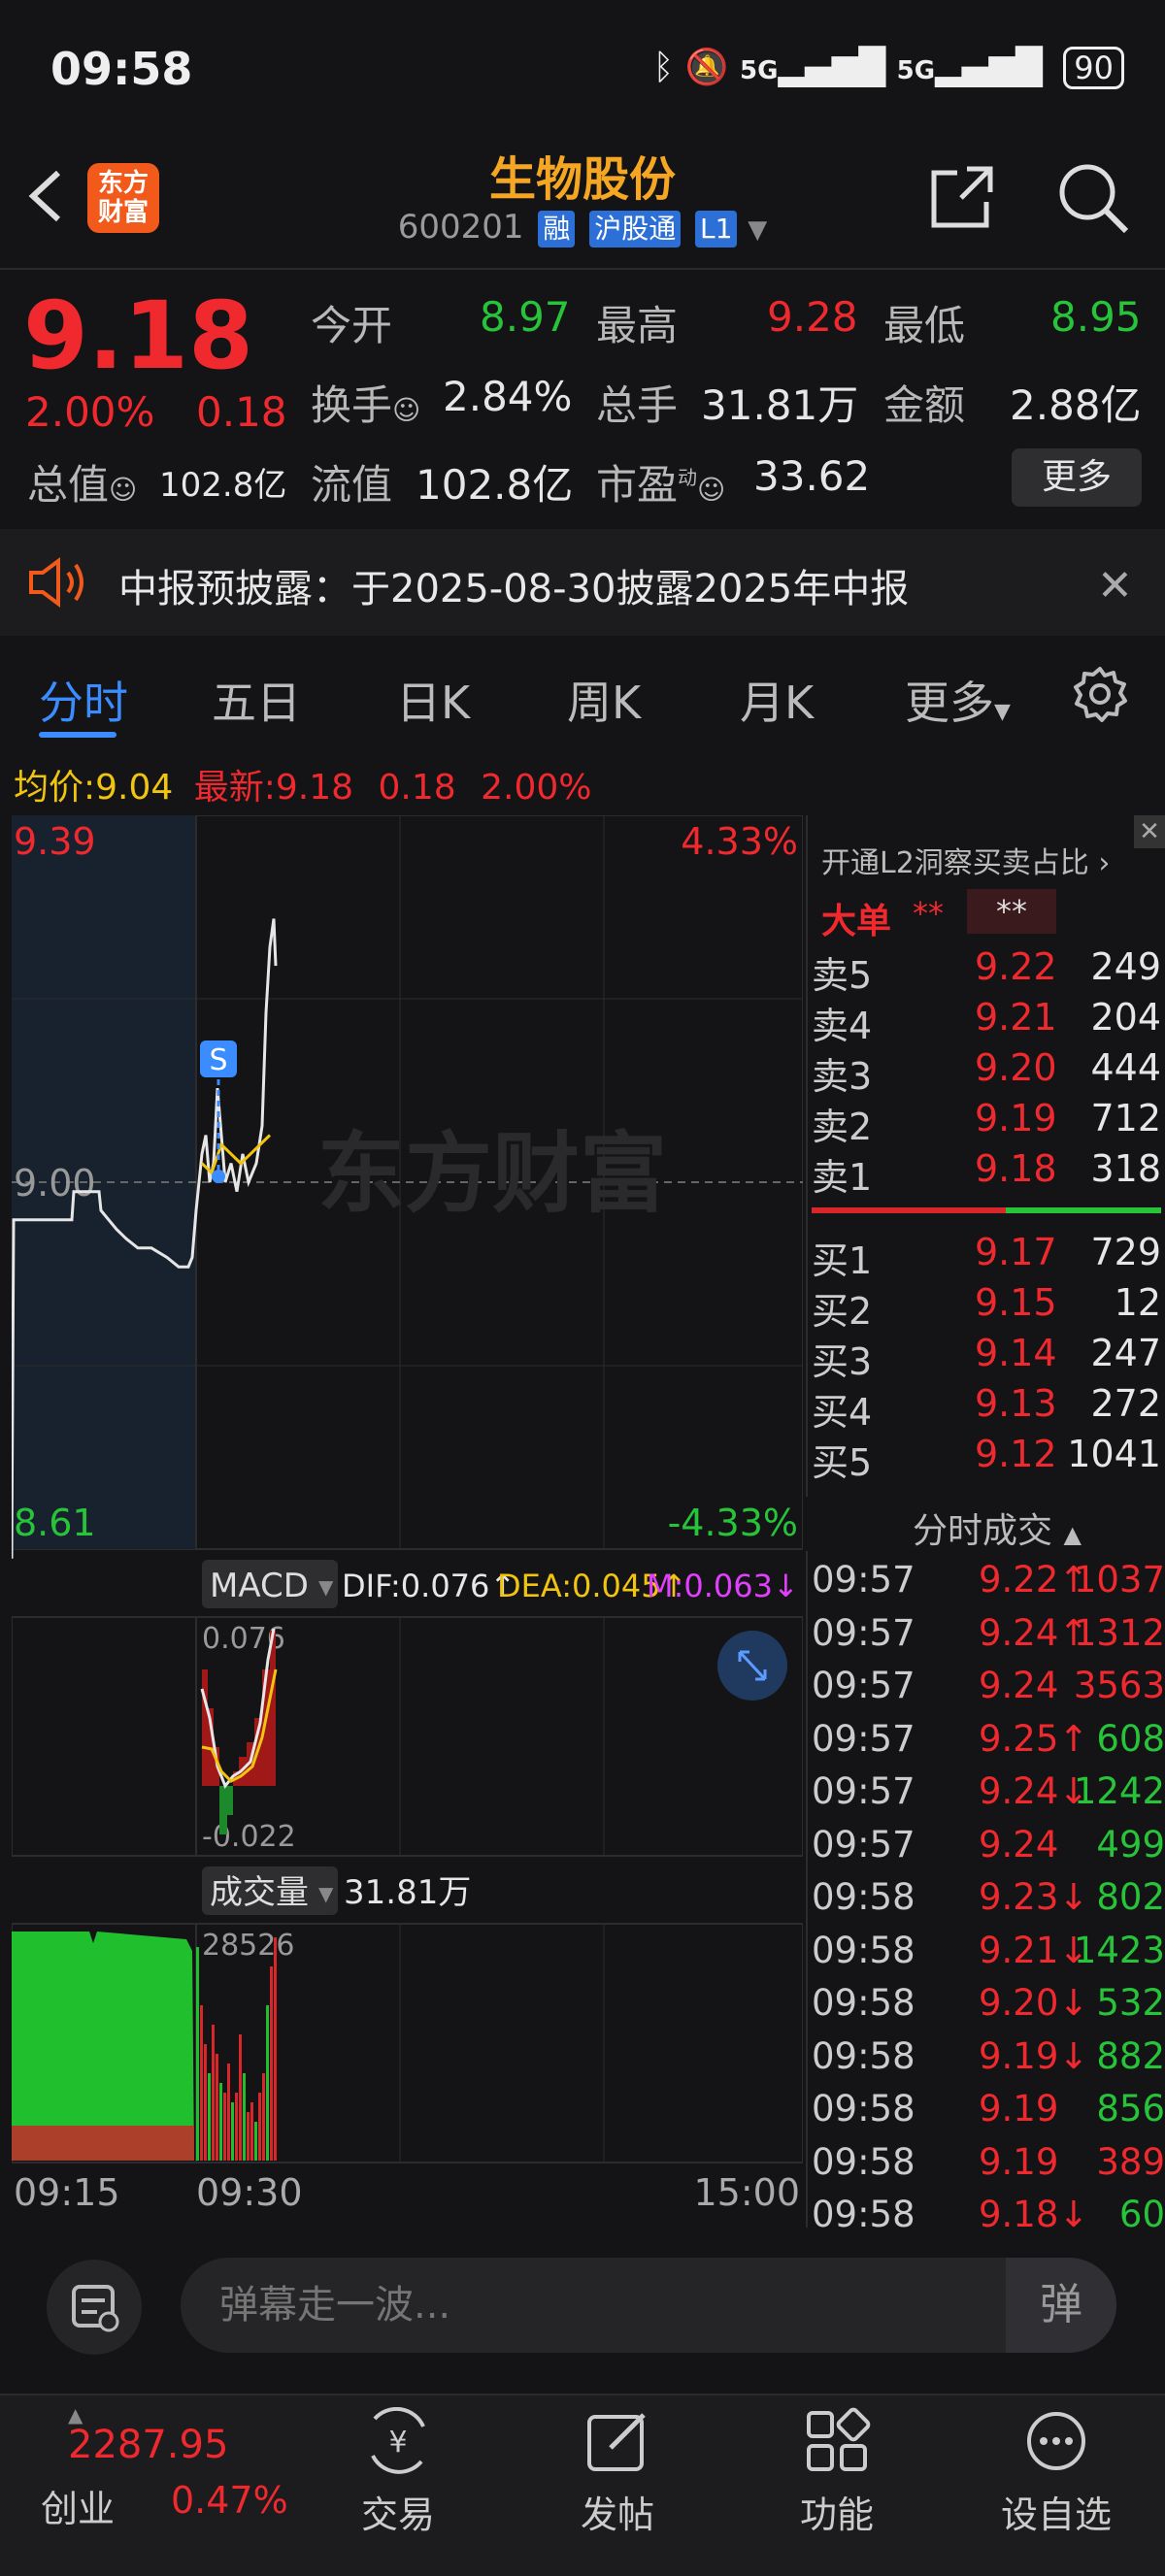  What do you see at coordinates (121, 69) in the screenshot?
I see `status-time: 09:58` at bounding box center [121, 69].